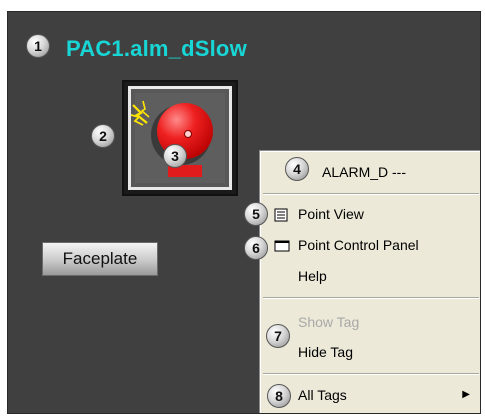 This screenshot has height=417, width=485. Describe the element at coordinates (466, 394) in the screenshot. I see `submenu-arrow-icon: ▶` at that location.